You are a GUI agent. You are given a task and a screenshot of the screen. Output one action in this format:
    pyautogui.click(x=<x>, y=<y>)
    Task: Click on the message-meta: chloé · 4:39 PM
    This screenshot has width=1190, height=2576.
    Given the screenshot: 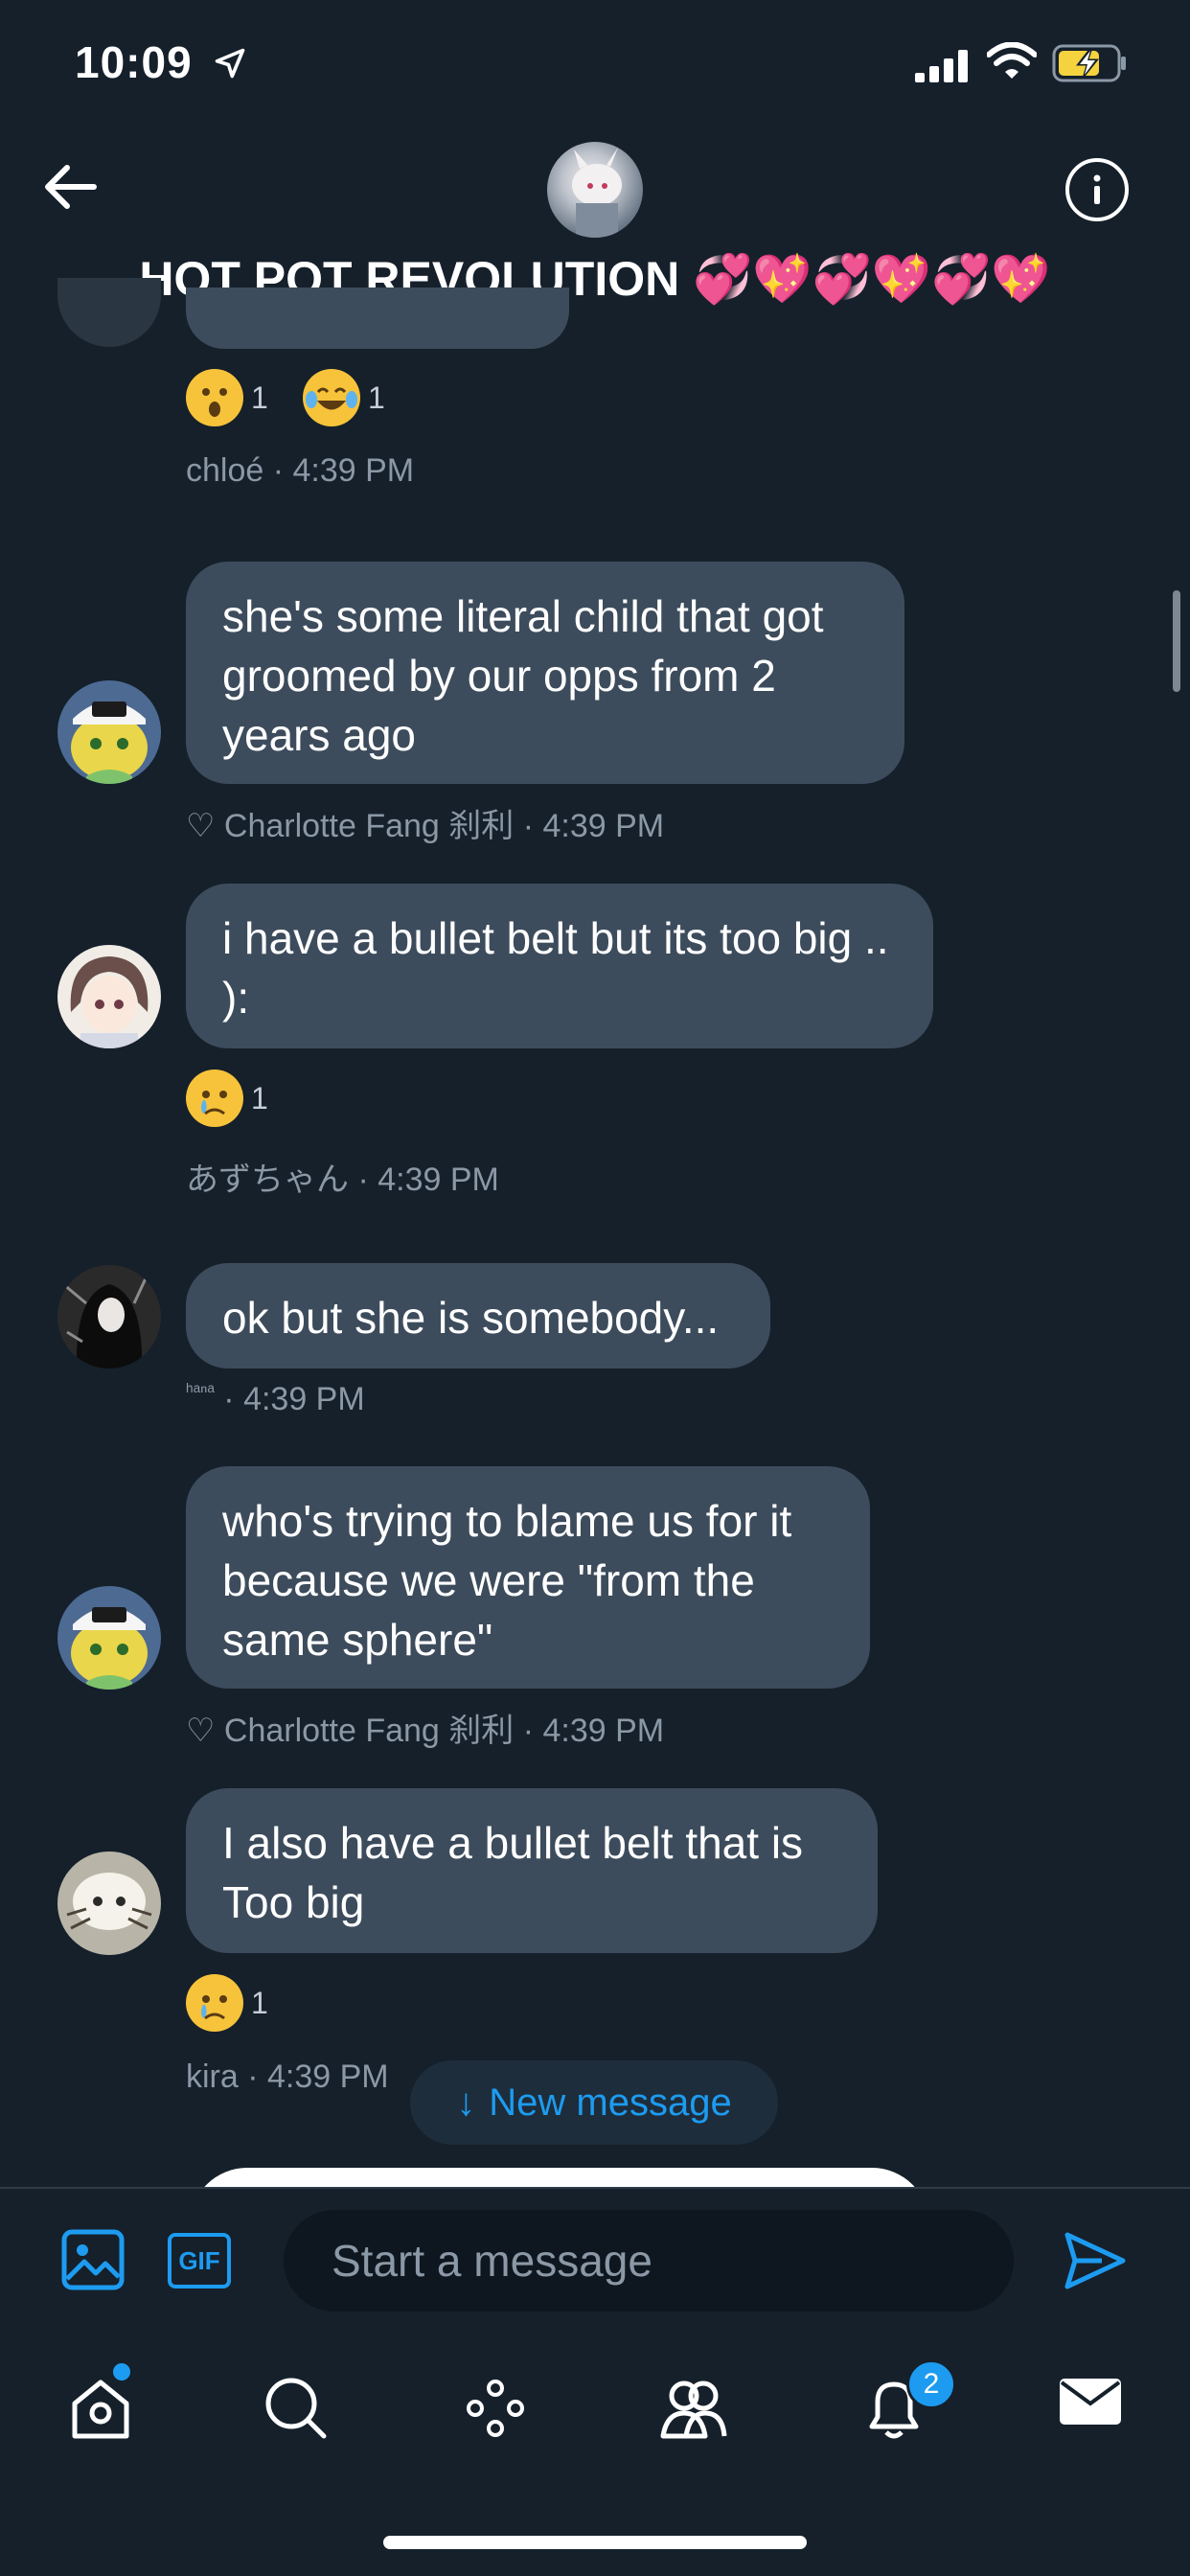 What is the action you would take?
    pyautogui.click(x=301, y=470)
    